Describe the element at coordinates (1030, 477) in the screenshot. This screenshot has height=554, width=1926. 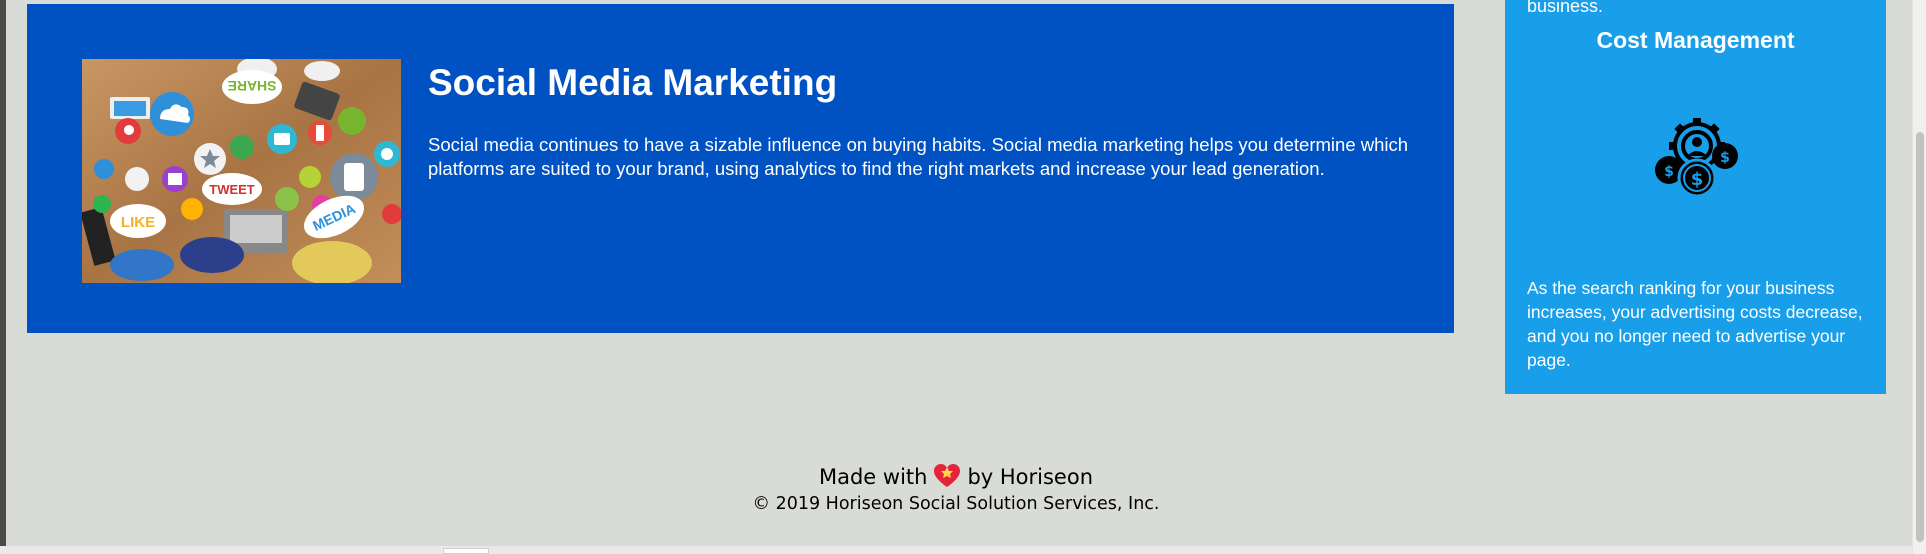
I see `footer-by-horiseon: by Horiseon` at that location.